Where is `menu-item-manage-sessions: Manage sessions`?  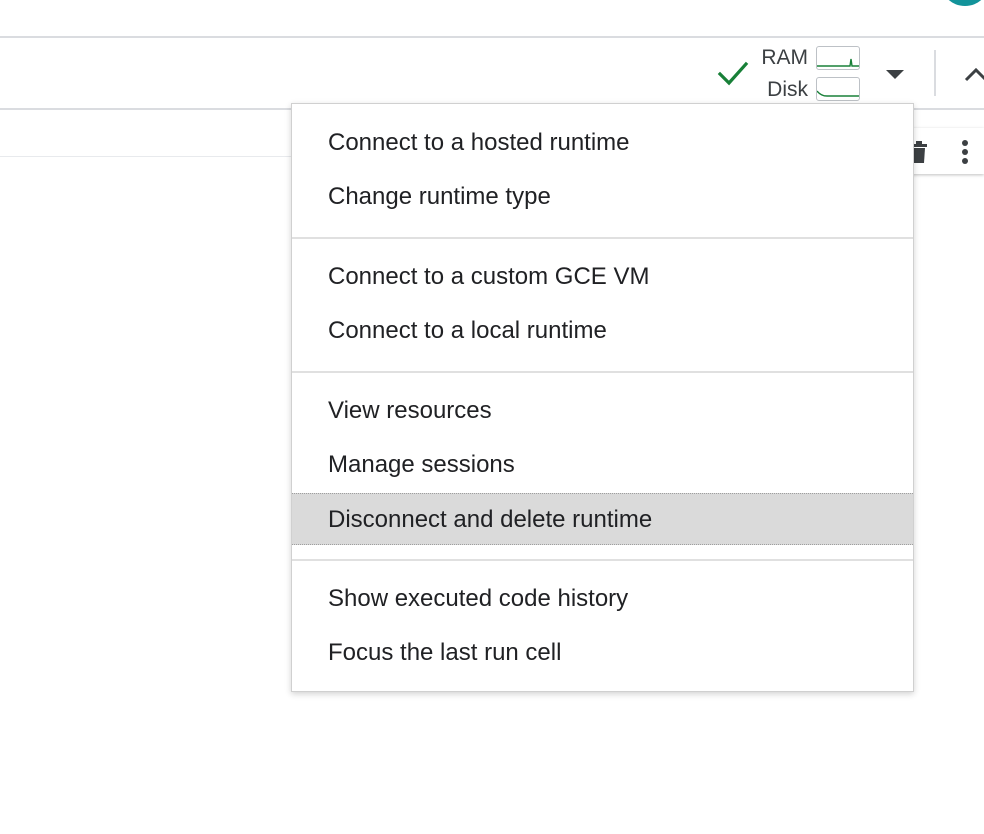 menu-item-manage-sessions: Manage sessions is located at coordinates (602, 465).